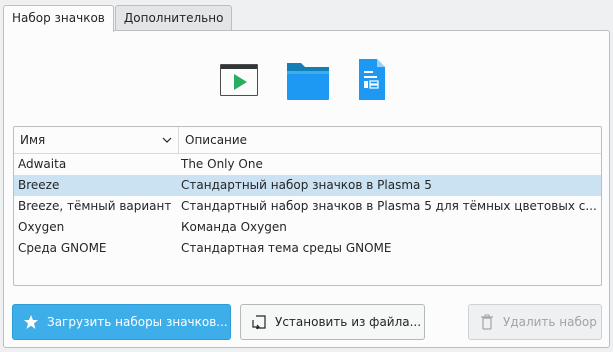 The height and width of the screenshot is (352, 613). I want to click on list-header: Имя Описание, so click(307, 140).